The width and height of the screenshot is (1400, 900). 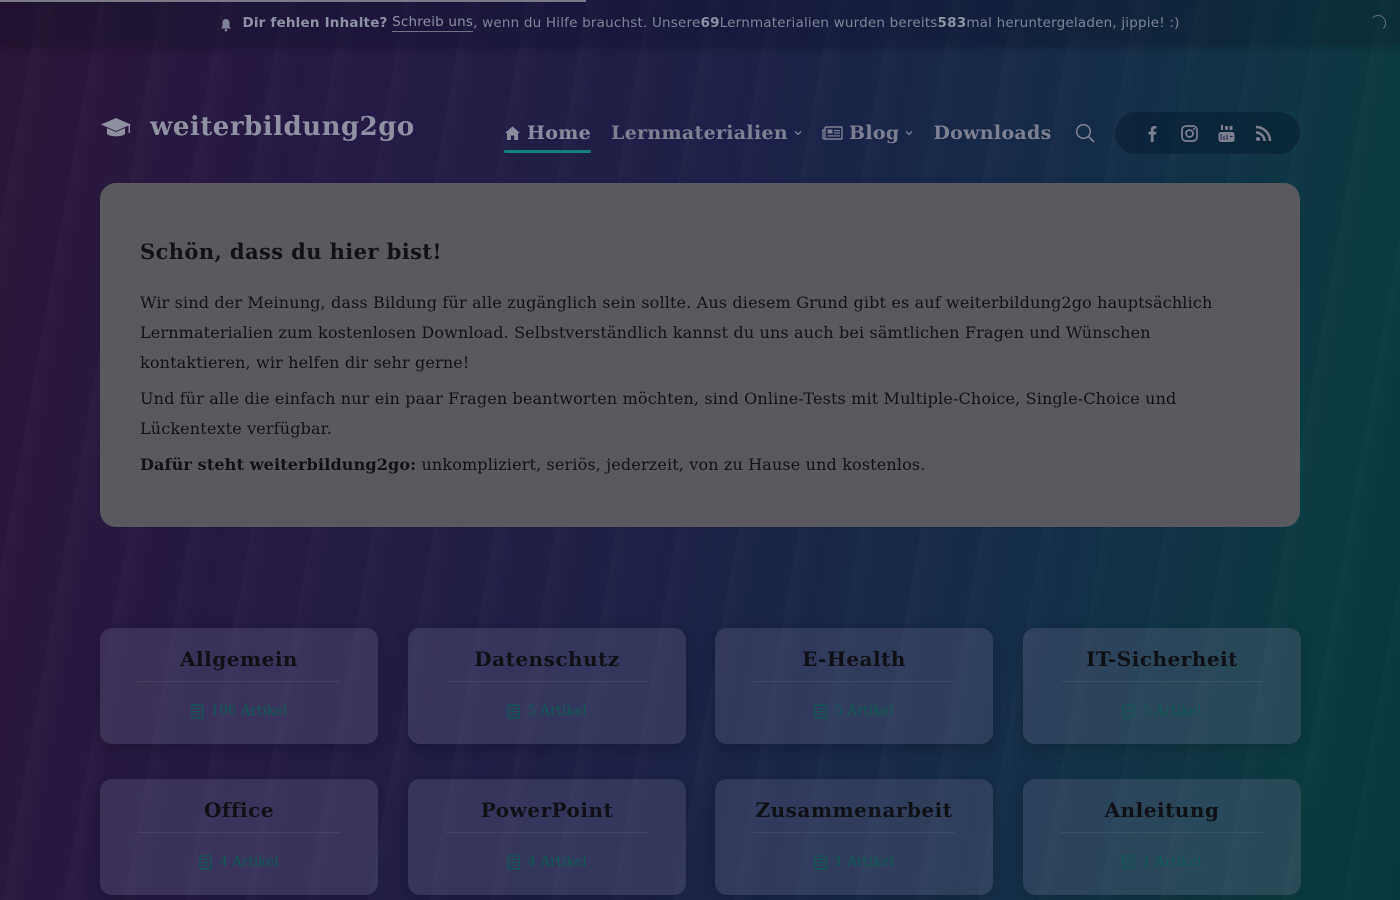 I want to click on page-progress-bar, so click(x=293, y=1).